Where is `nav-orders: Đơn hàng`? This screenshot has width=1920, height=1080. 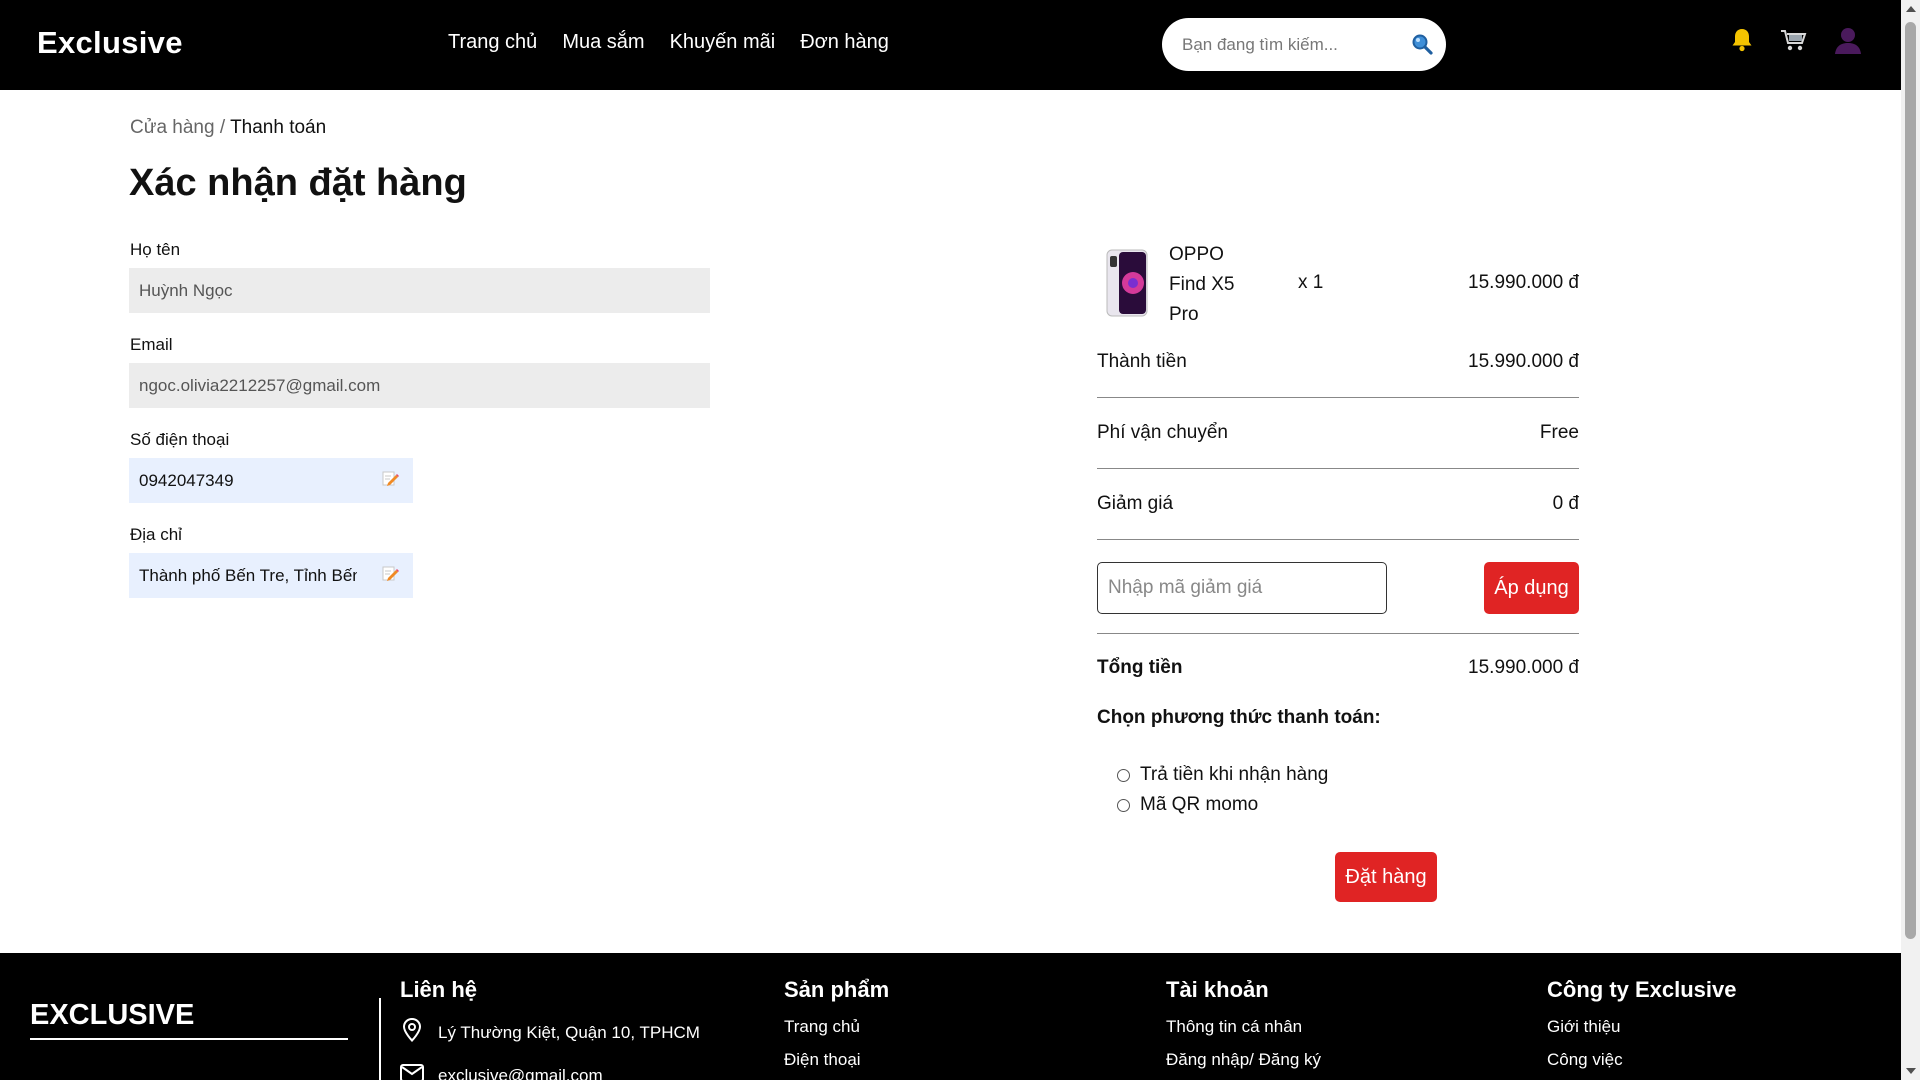 nav-orders: Đơn hàng is located at coordinates (844, 42).